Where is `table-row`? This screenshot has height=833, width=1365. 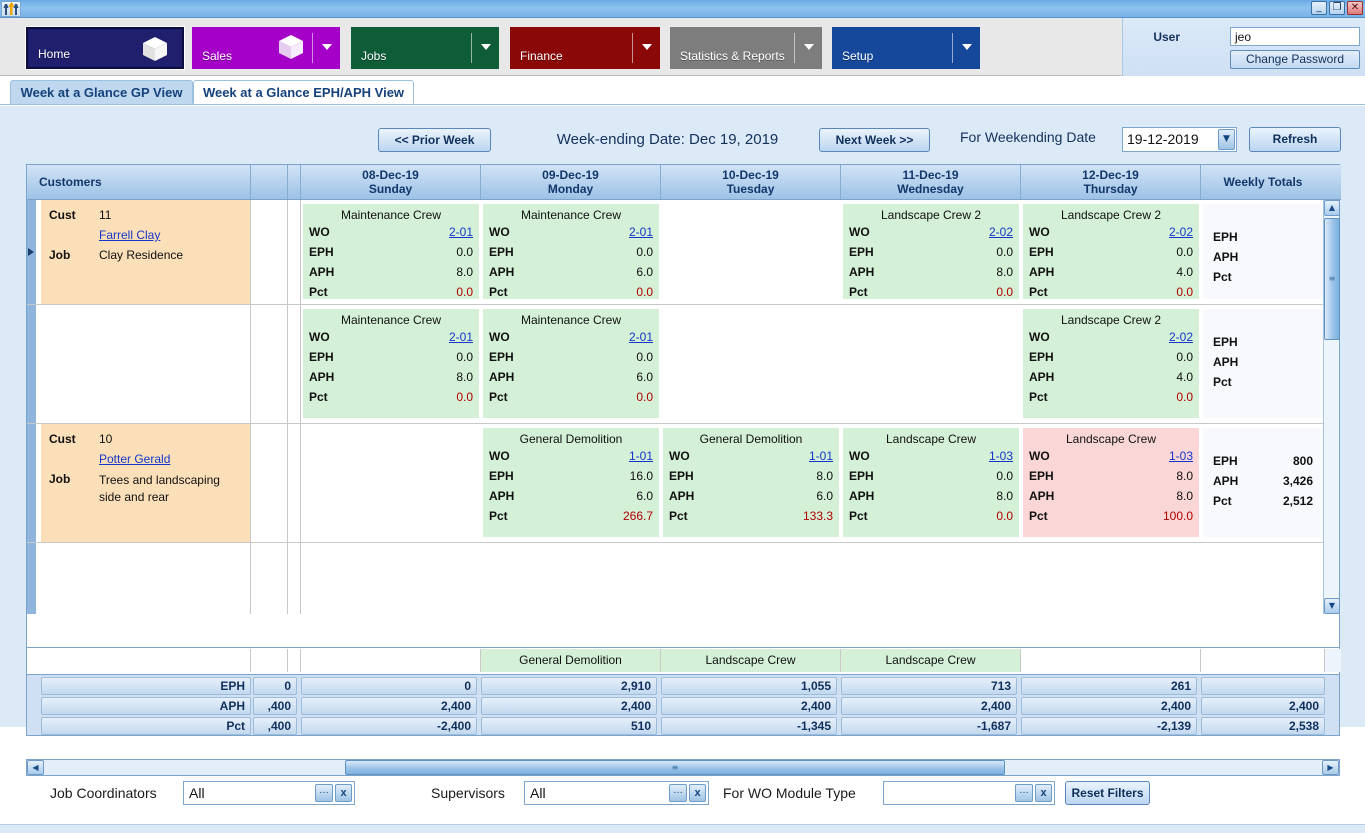
table-row is located at coordinates (676, 578).